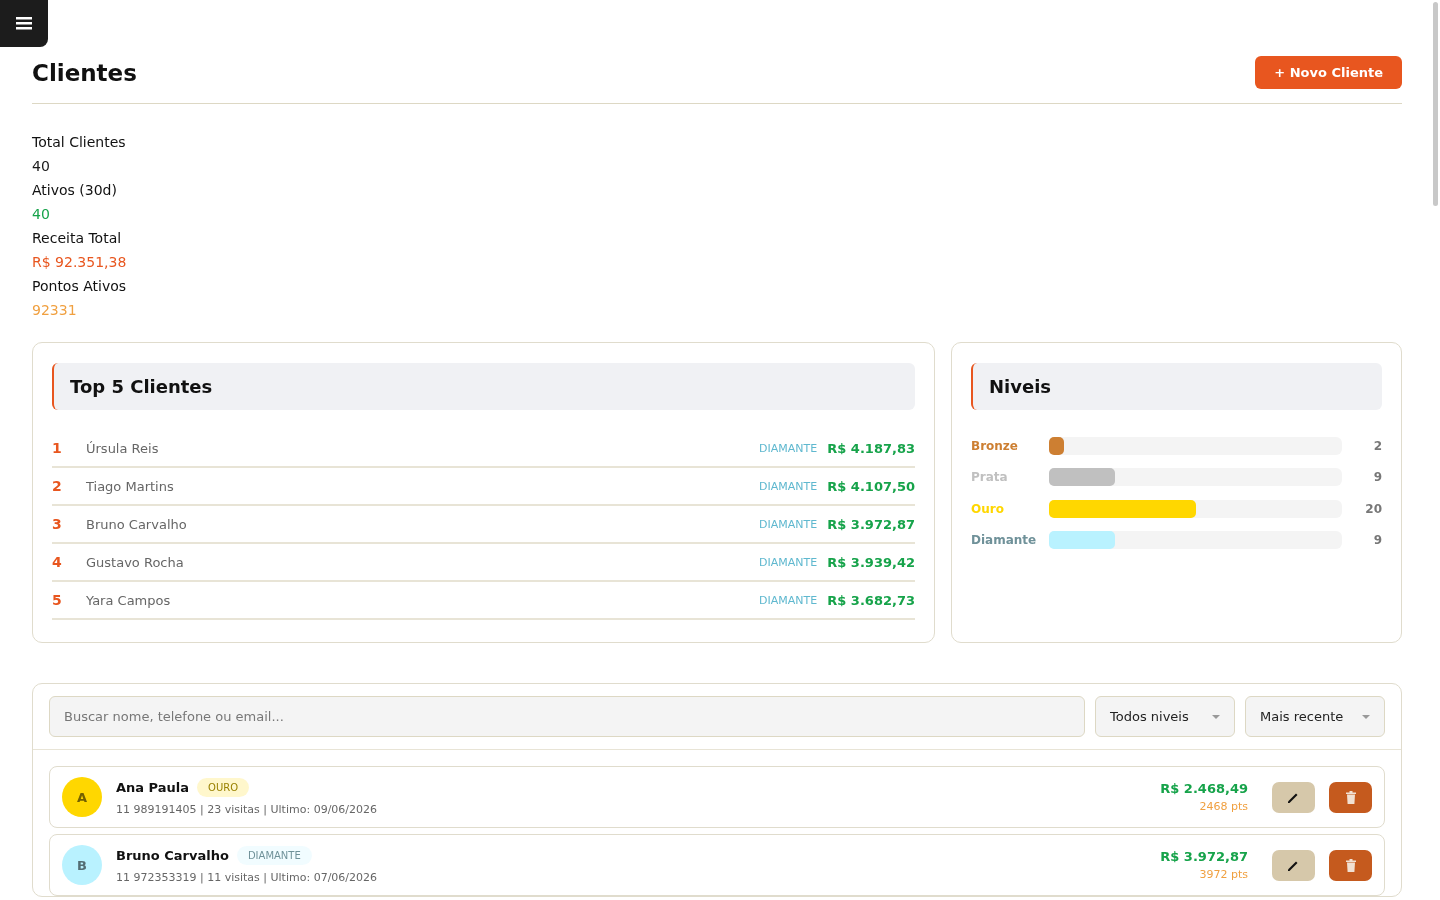 Image resolution: width=1440 pixels, height=900 pixels. Describe the element at coordinates (79, 142) in the screenshot. I see `stat-label: Total Clientes` at that location.